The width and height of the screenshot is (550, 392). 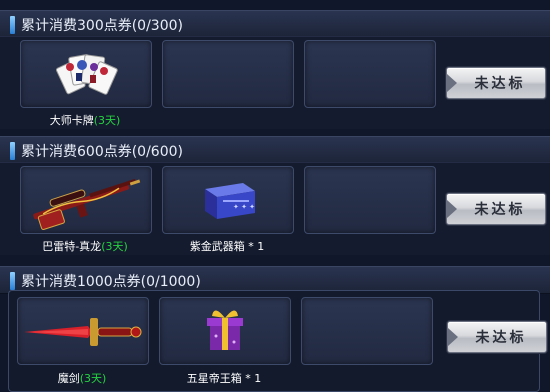 I want to click on reward-label: 五星帝王箱 * 1, so click(x=224, y=378).